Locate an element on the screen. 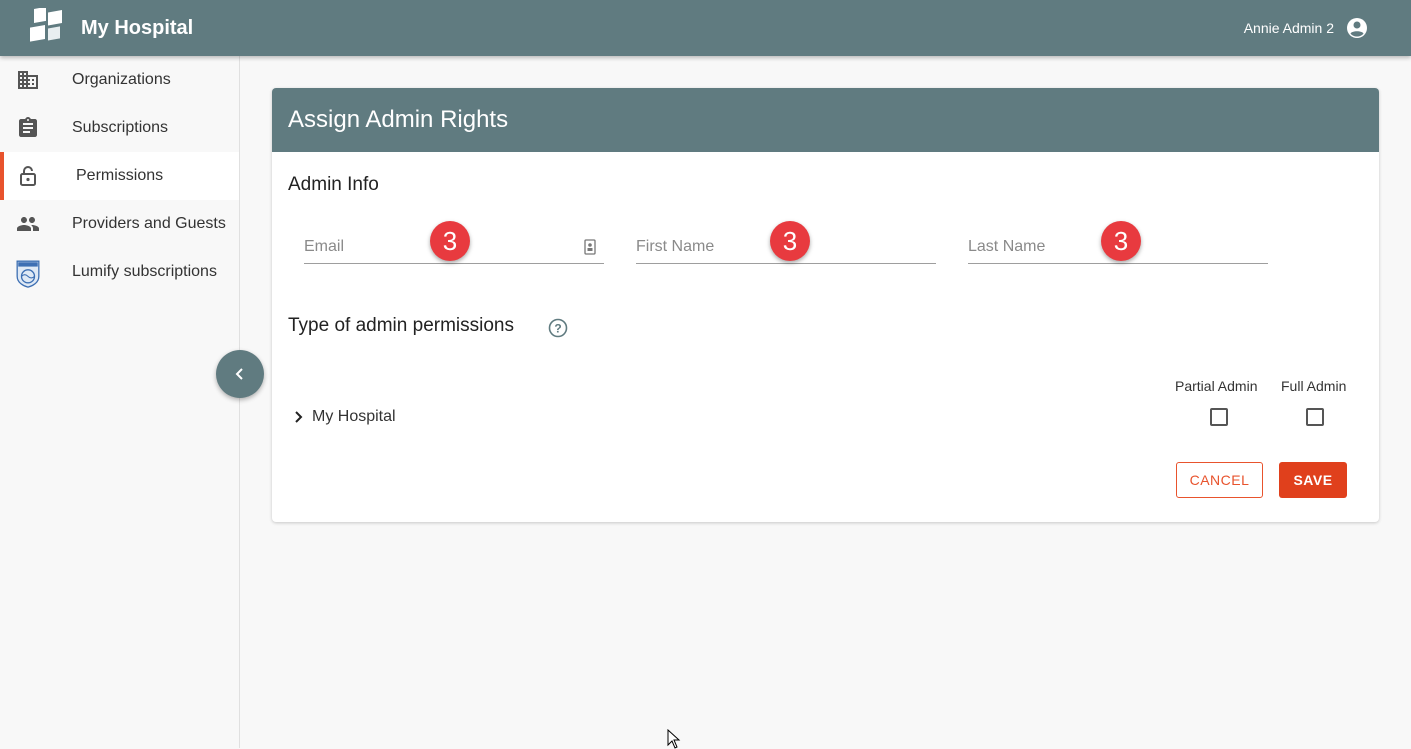 This screenshot has width=1411, height=749. collapse-sidebar-button is located at coordinates (240, 374).